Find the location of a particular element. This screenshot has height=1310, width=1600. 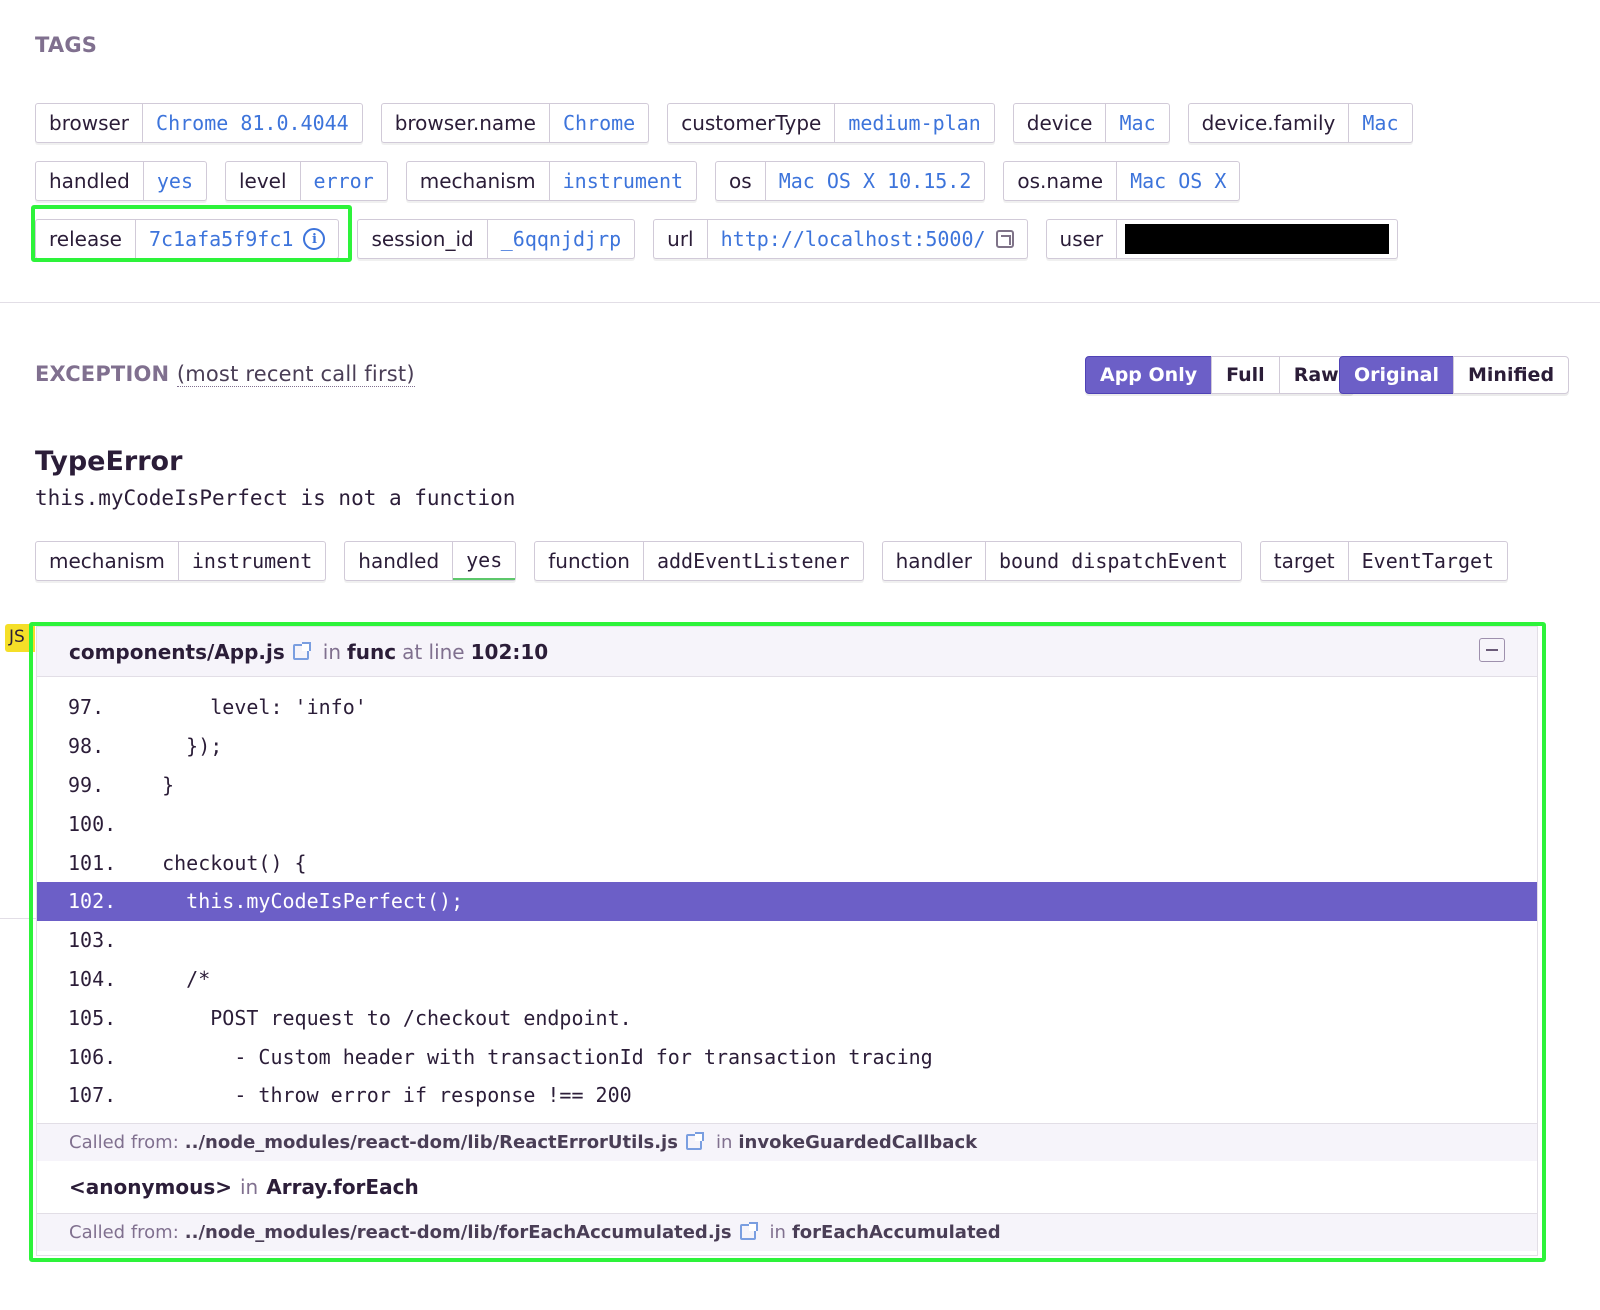

original-button: Original is located at coordinates (1397, 375).